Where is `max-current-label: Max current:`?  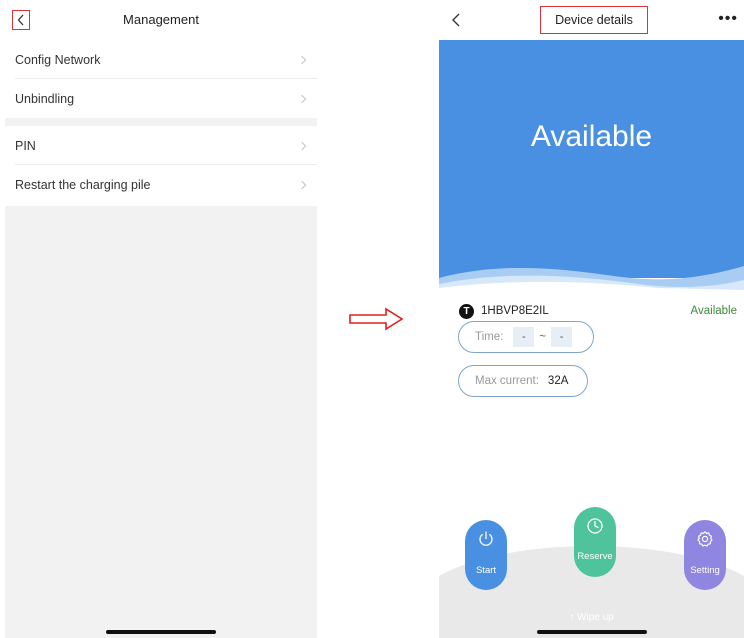
max-current-label: Max current: is located at coordinates (507, 381).